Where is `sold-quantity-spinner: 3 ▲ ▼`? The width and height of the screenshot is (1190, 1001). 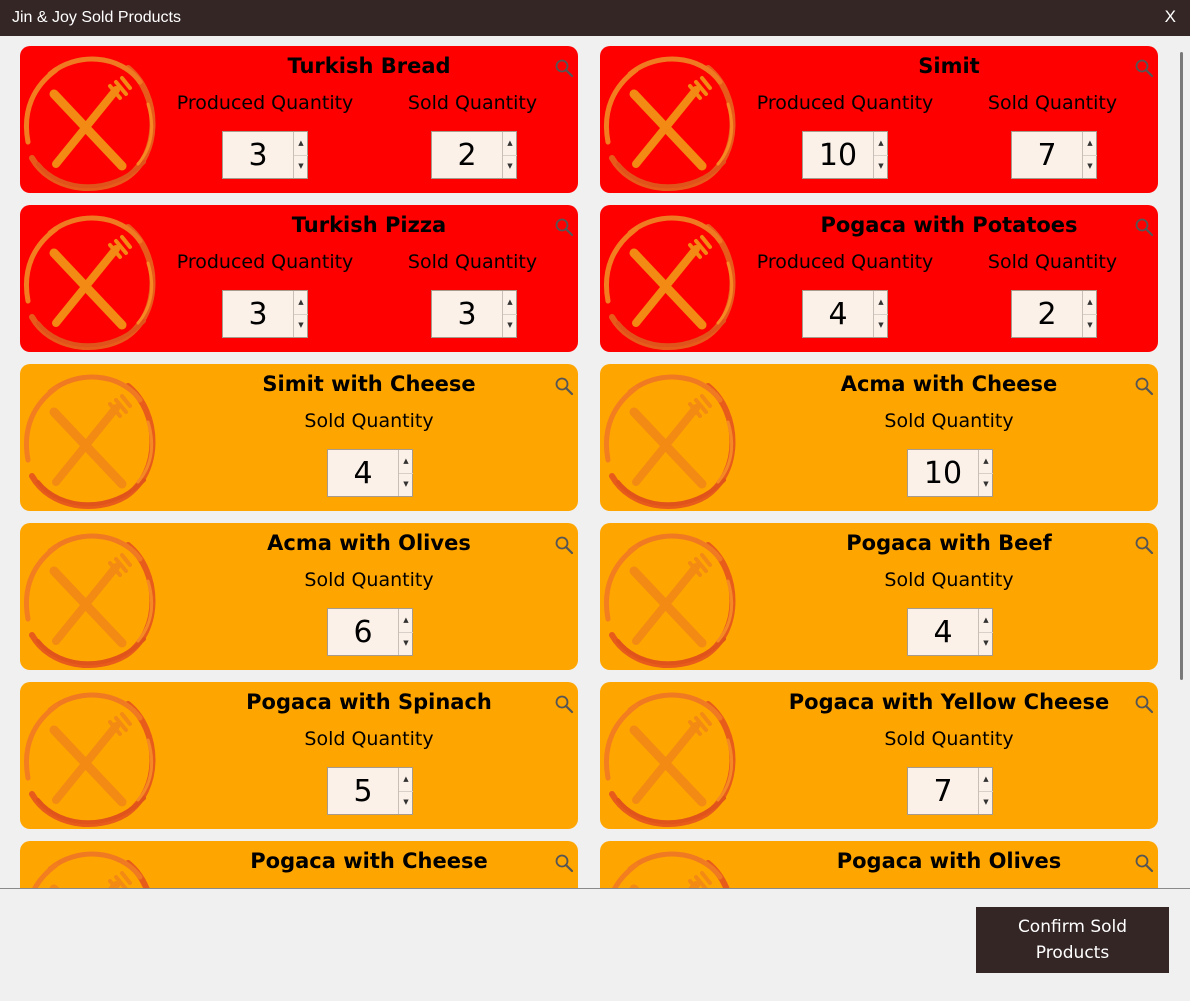
sold-quantity-spinner: 3 ▲ ▼ is located at coordinates (474, 314).